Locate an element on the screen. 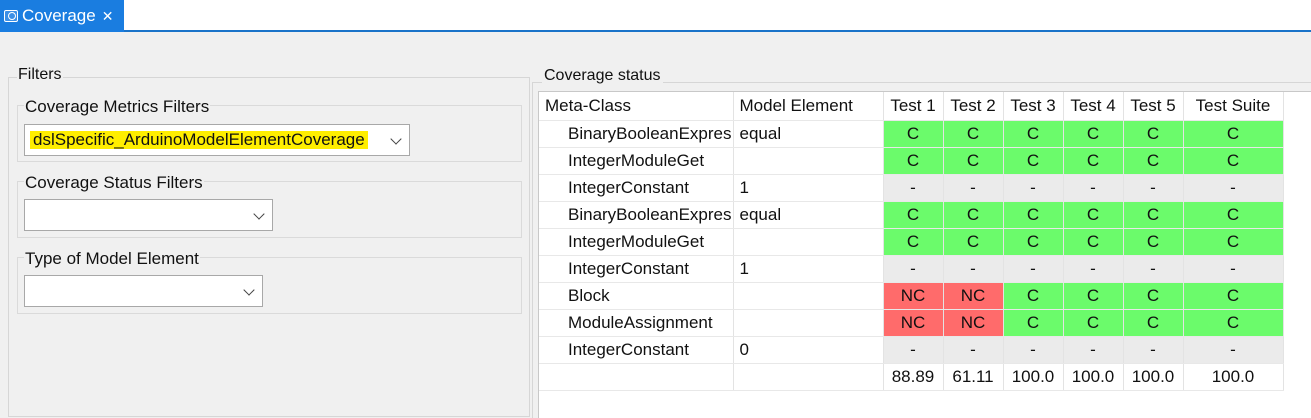 This screenshot has height=418, width=1311. table-row: Block NC NC C C C C is located at coordinates (911, 296).